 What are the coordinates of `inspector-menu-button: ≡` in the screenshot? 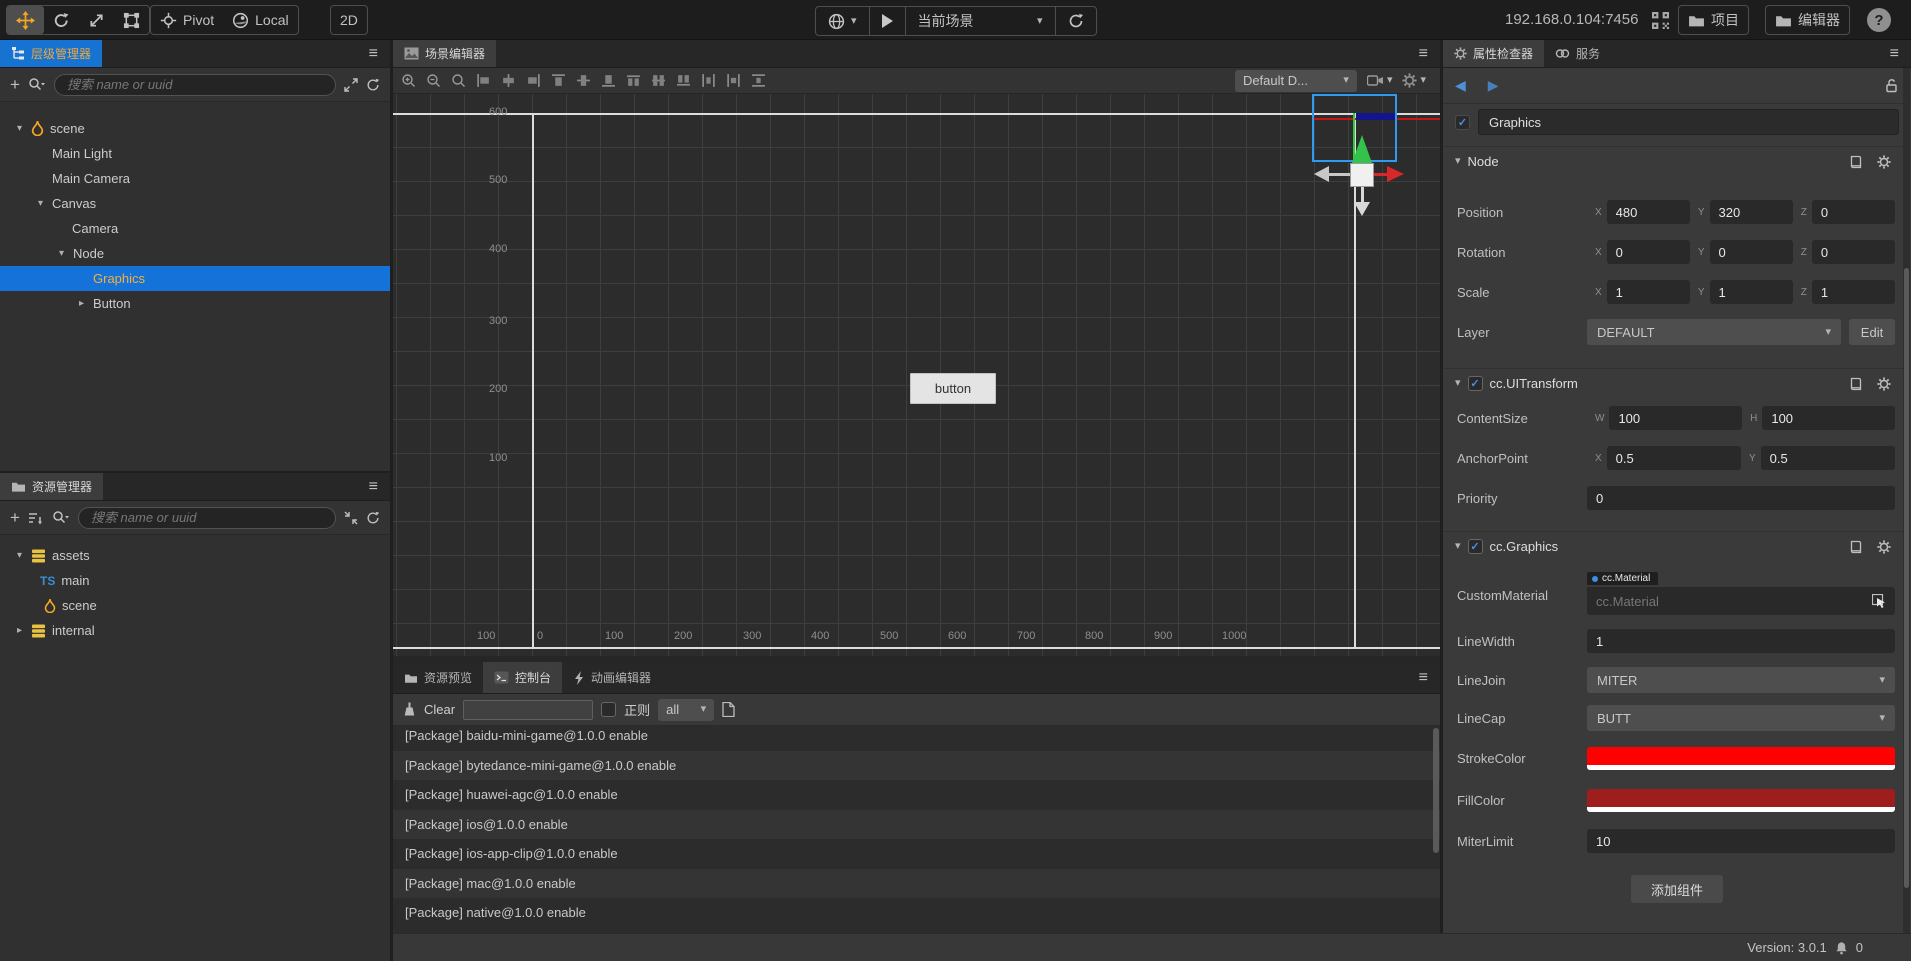 It's located at (1894, 53).